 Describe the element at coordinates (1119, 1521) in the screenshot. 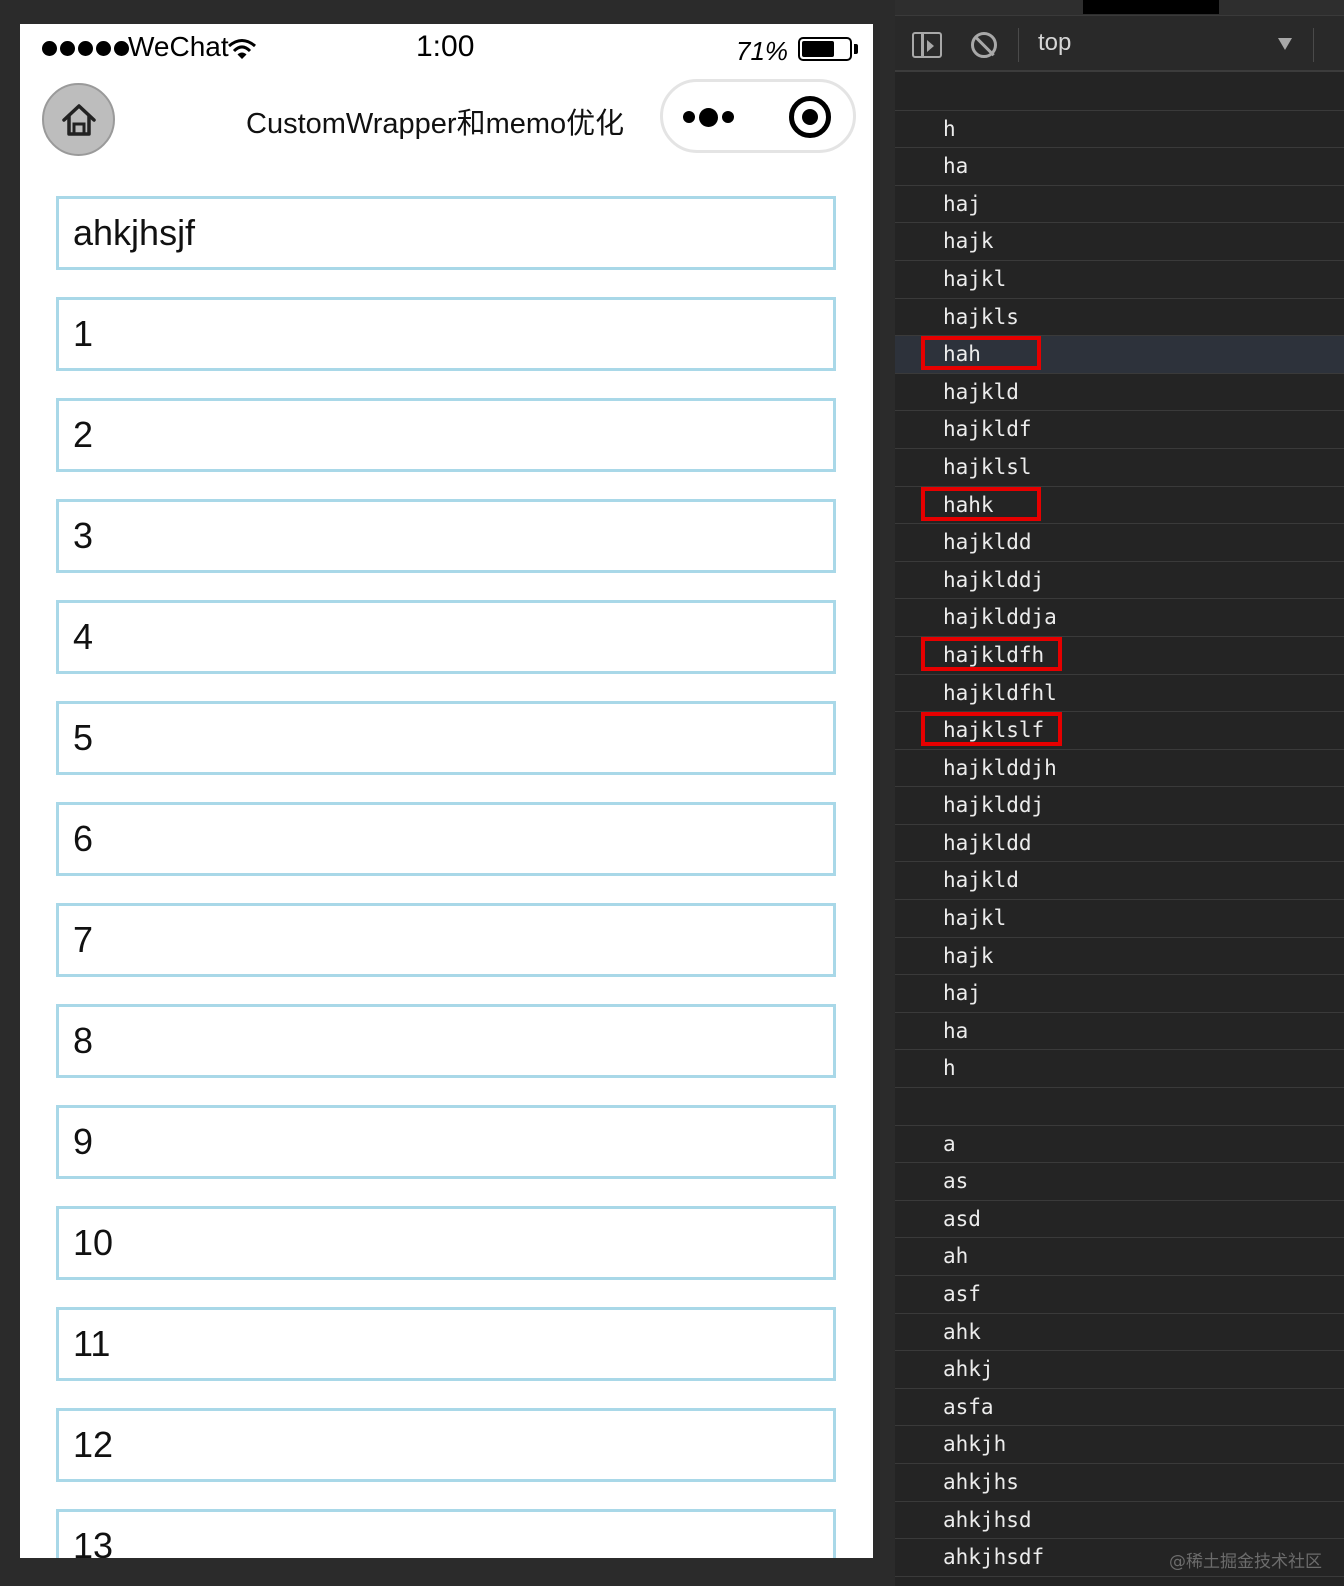

I see `console-log-row: ahkjhsd` at that location.